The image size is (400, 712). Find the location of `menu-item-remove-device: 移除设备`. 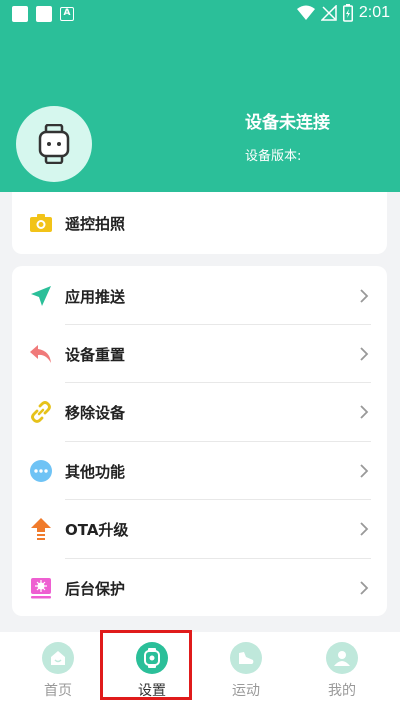

menu-item-remove-device: 移除设备 is located at coordinates (199, 412).